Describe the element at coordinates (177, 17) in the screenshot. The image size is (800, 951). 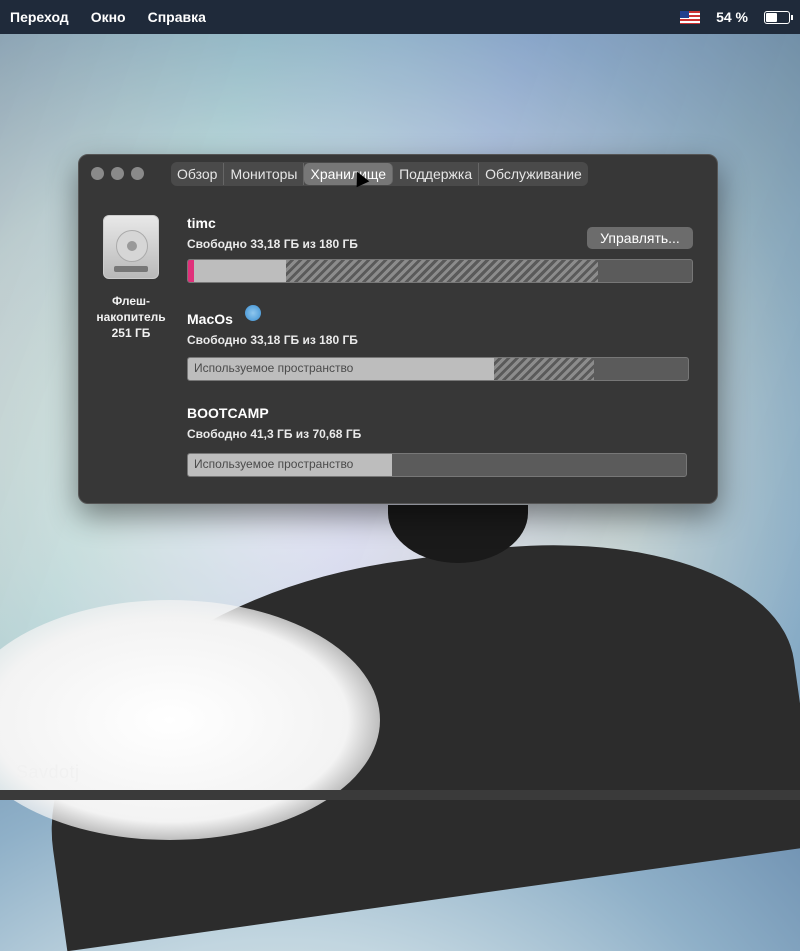
I see `menu-item-help: Справка` at that location.